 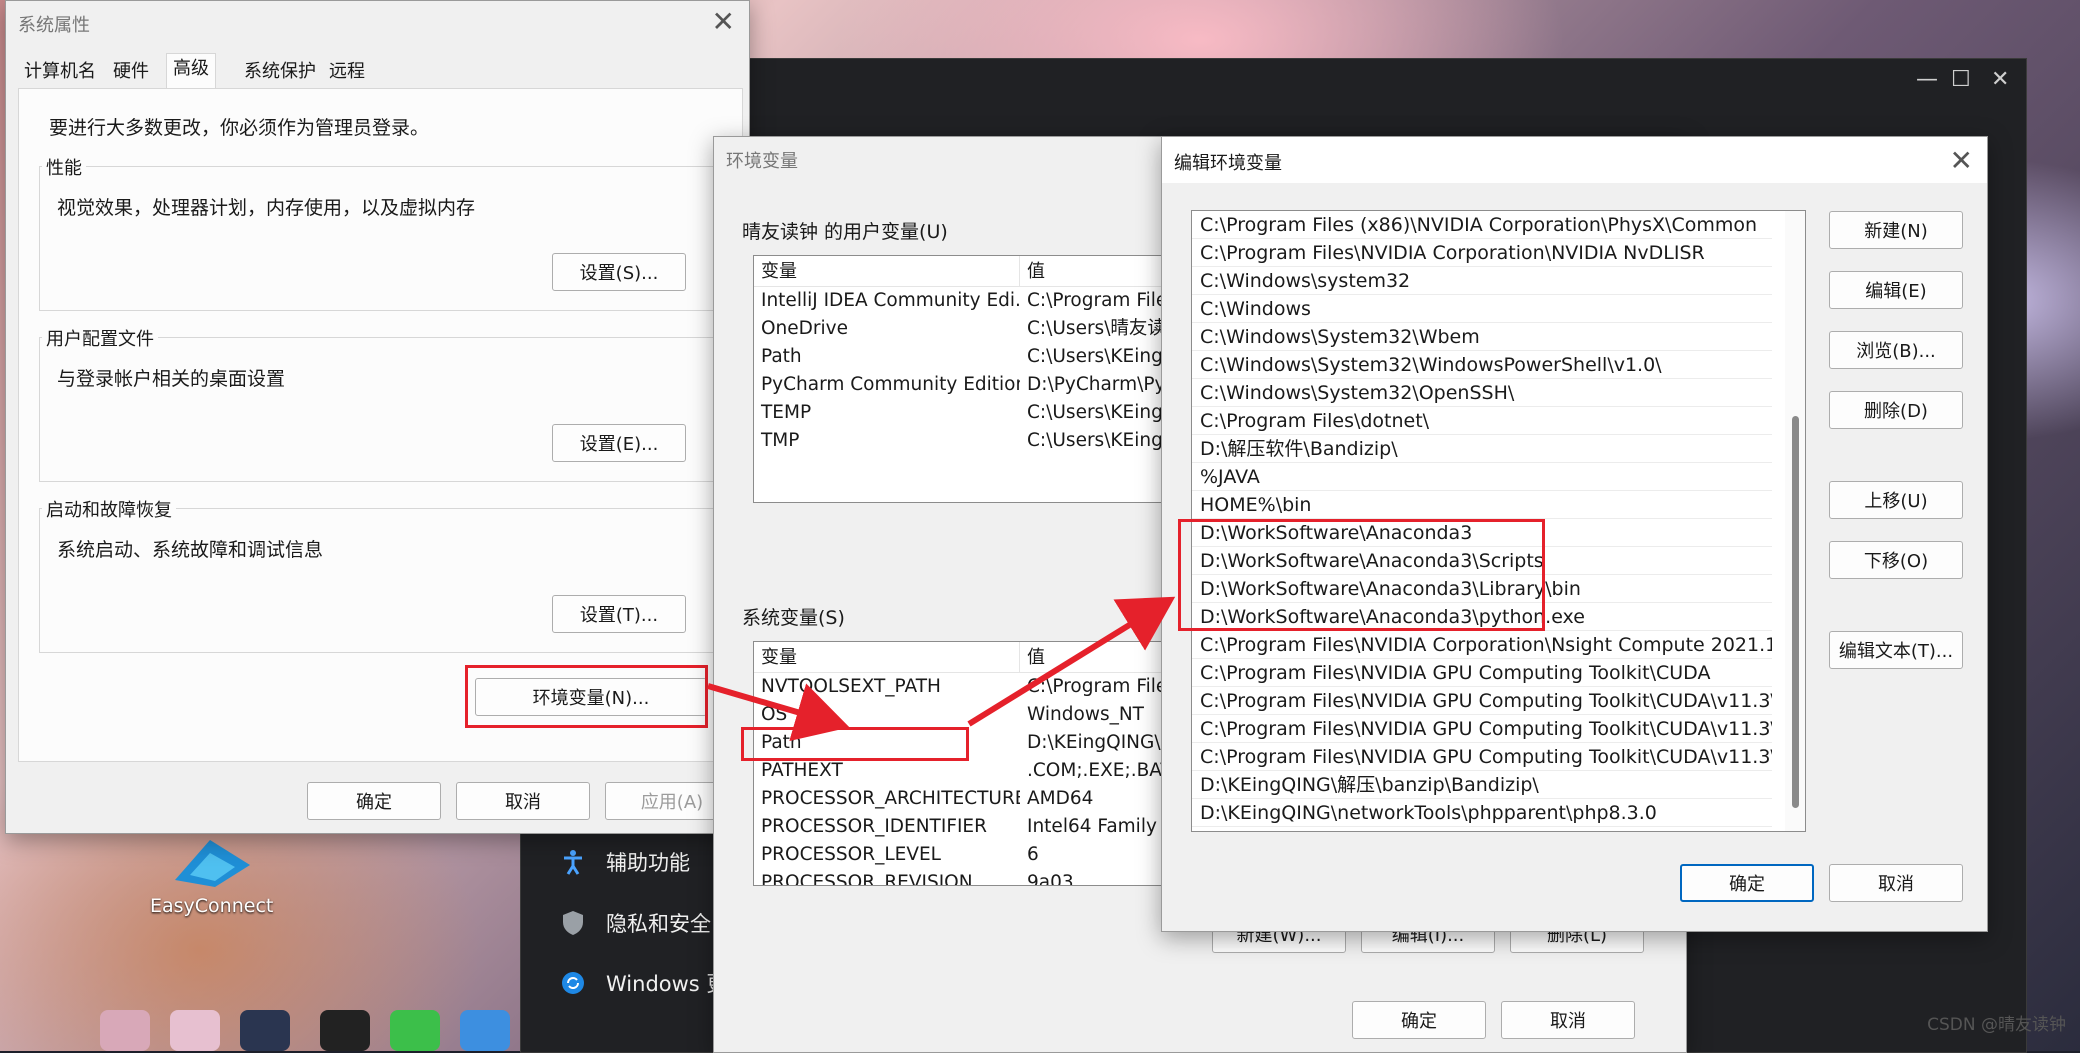 I want to click on settings-item-accessibility: 辅助功能, so click(x=625, y=862).